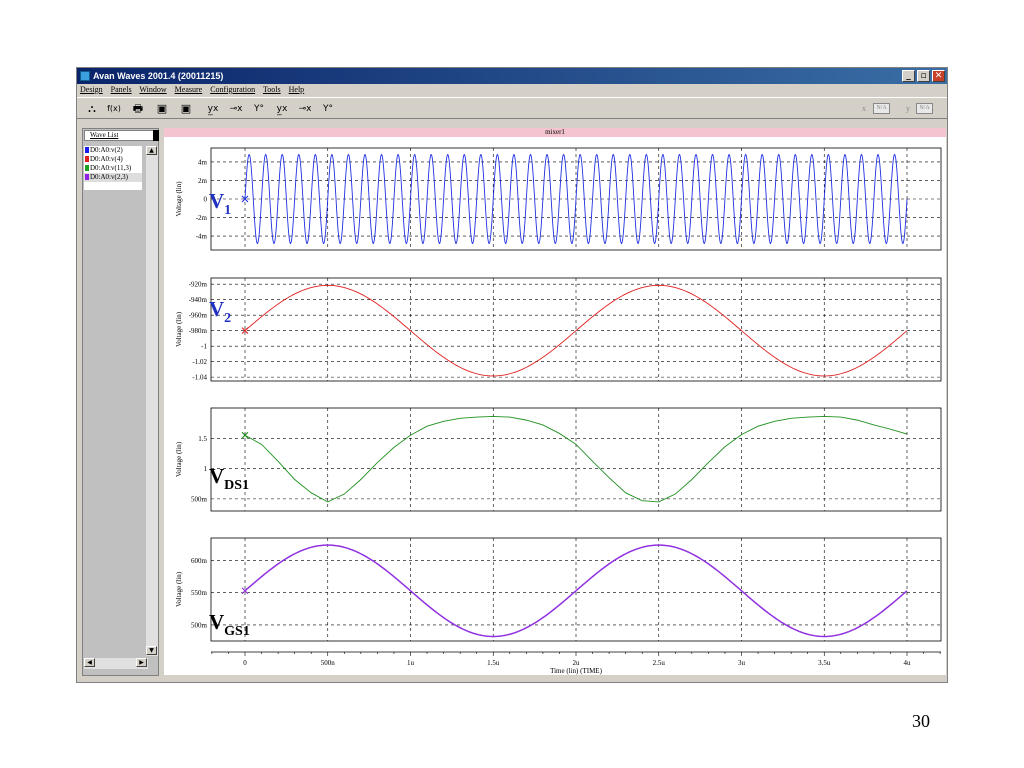  I want to click on y-tick-label: 600m, so click(199, 561).